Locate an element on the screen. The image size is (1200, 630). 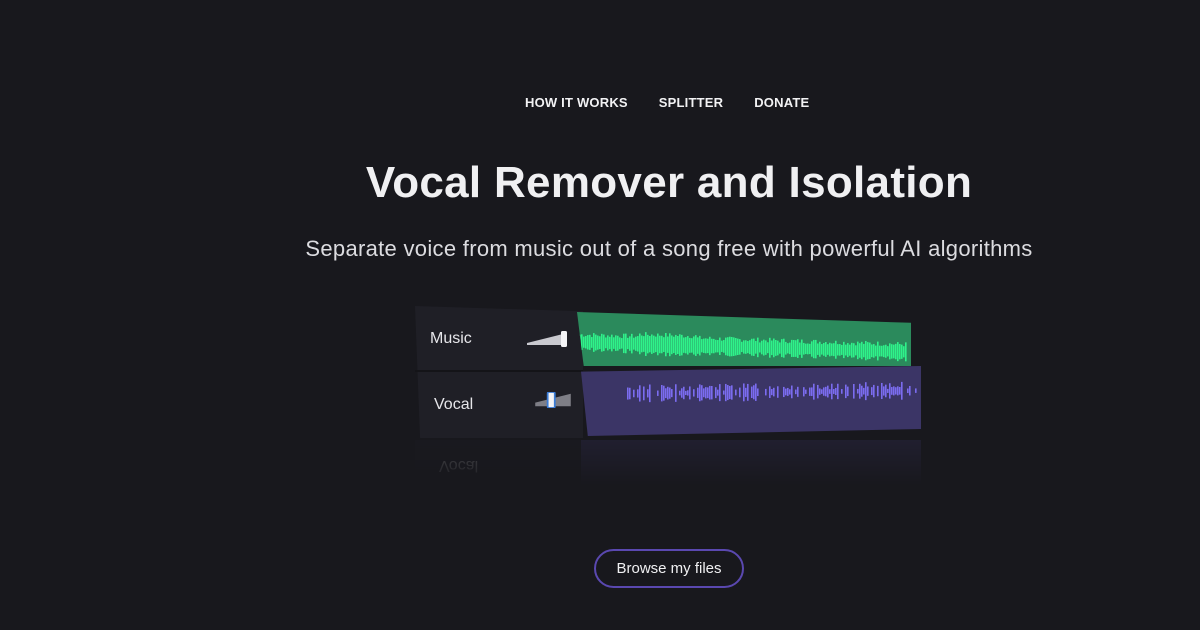
track-divider is located at coordinates (499, 371).